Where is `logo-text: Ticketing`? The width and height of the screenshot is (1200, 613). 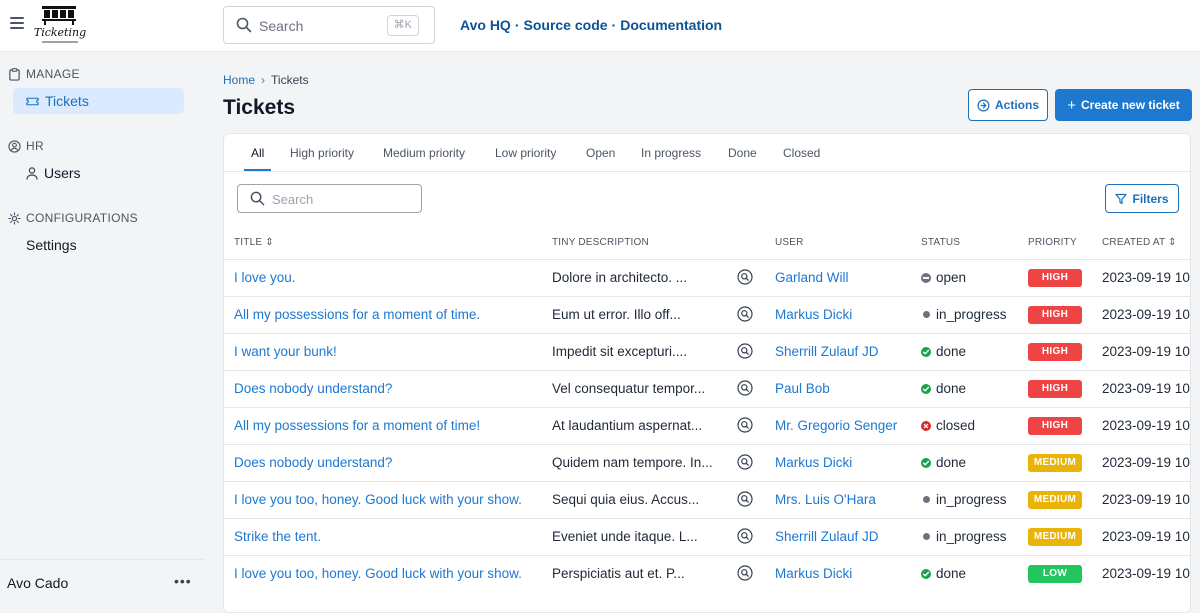 logo-text: Ticketing is located at coordinates (60, 32).